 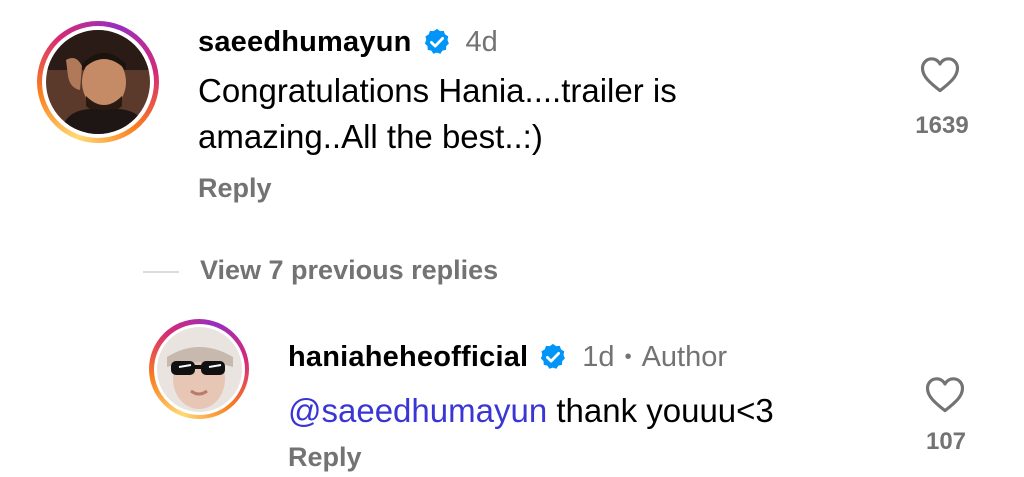 What do you see at coordinates (417, 410) in the screenshot?
I see `mention-link: @saeedhumayun` at bounding box center [417, 410].